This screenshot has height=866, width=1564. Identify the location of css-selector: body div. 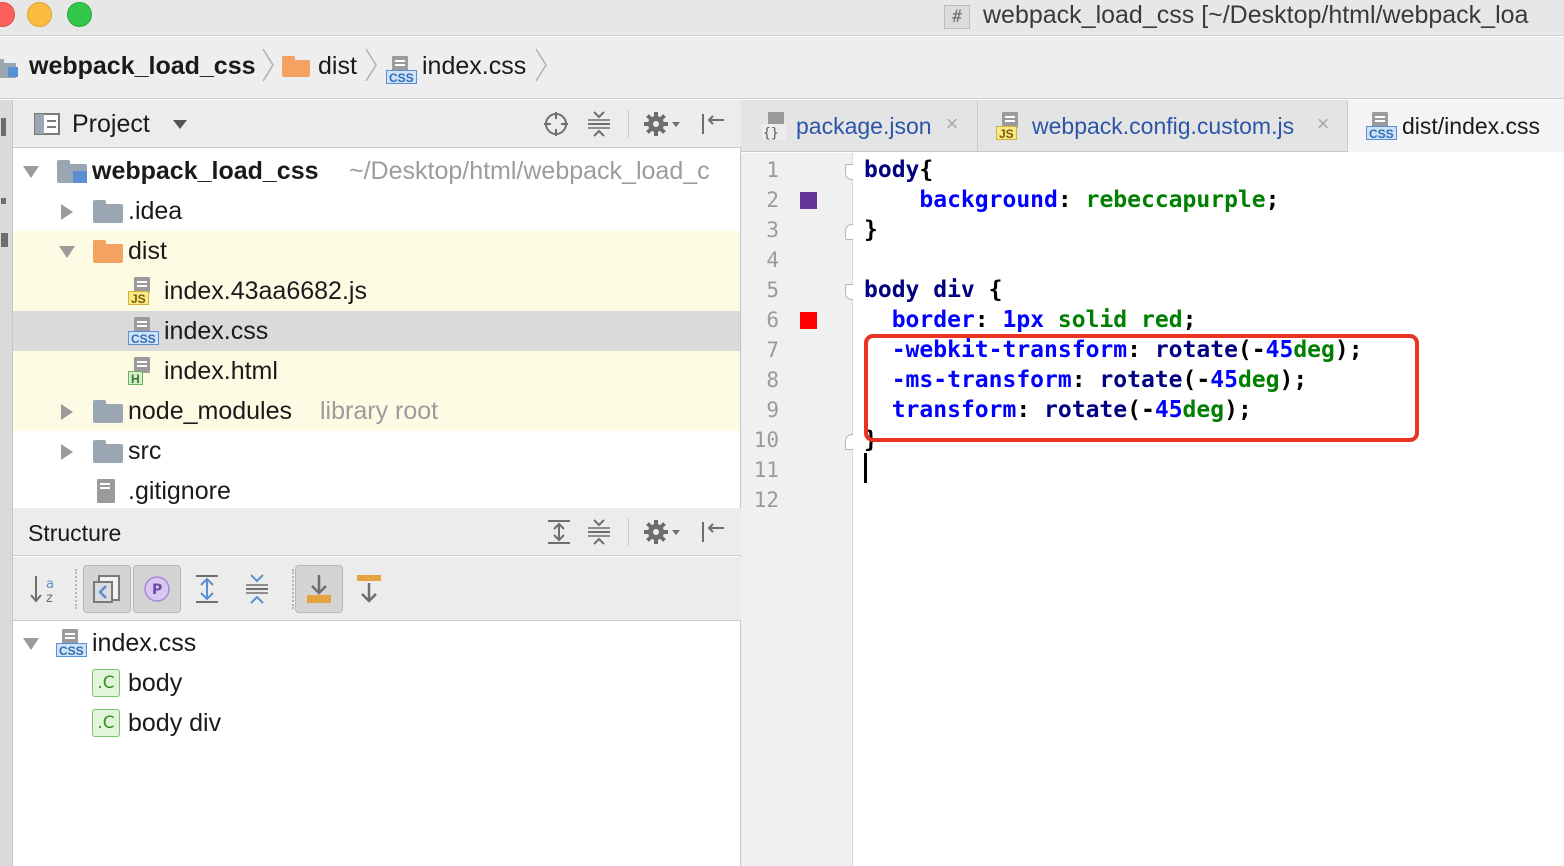
(919, 290).